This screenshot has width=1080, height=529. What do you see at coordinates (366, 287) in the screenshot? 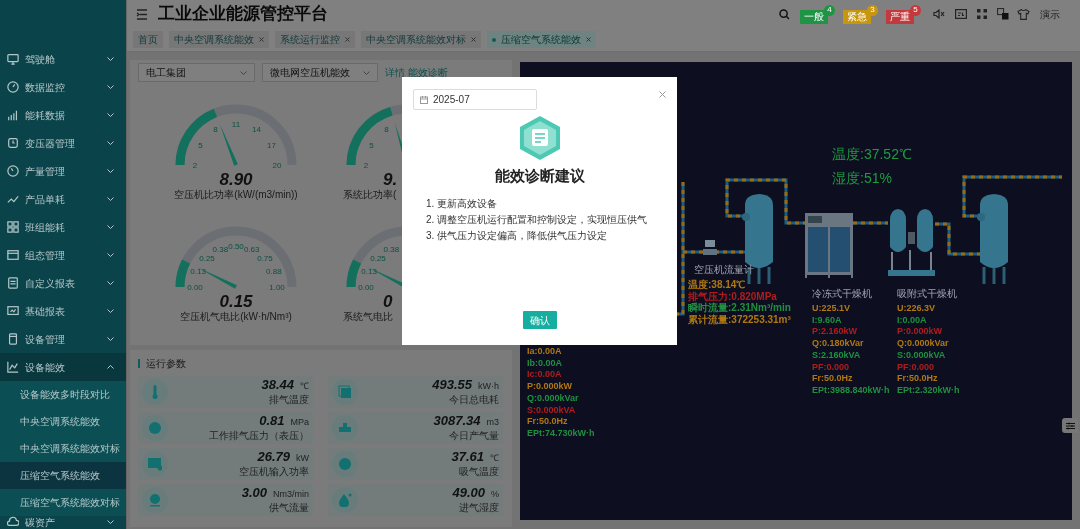
I see `tick-label: 0.00` at bounding box center [366, 287].